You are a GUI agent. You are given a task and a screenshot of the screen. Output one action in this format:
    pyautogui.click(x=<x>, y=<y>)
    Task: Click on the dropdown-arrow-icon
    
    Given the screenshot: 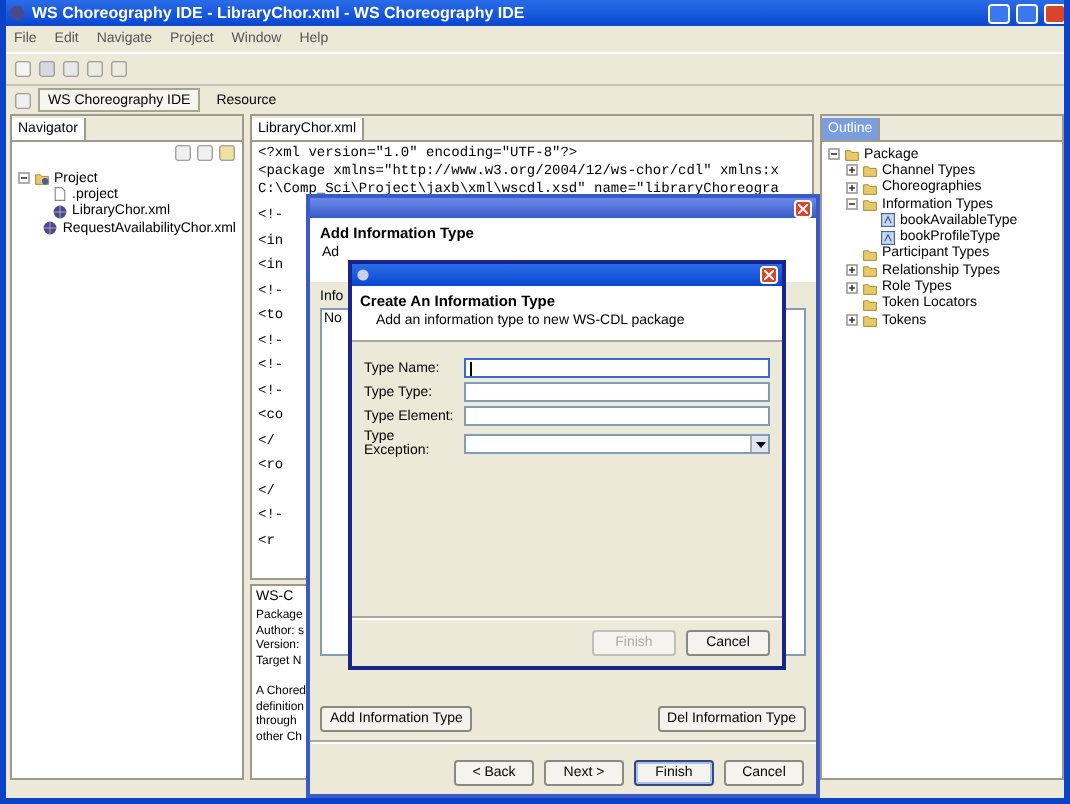 What is the action you would take?
    pyautogui.click(x=759, y=444)
    